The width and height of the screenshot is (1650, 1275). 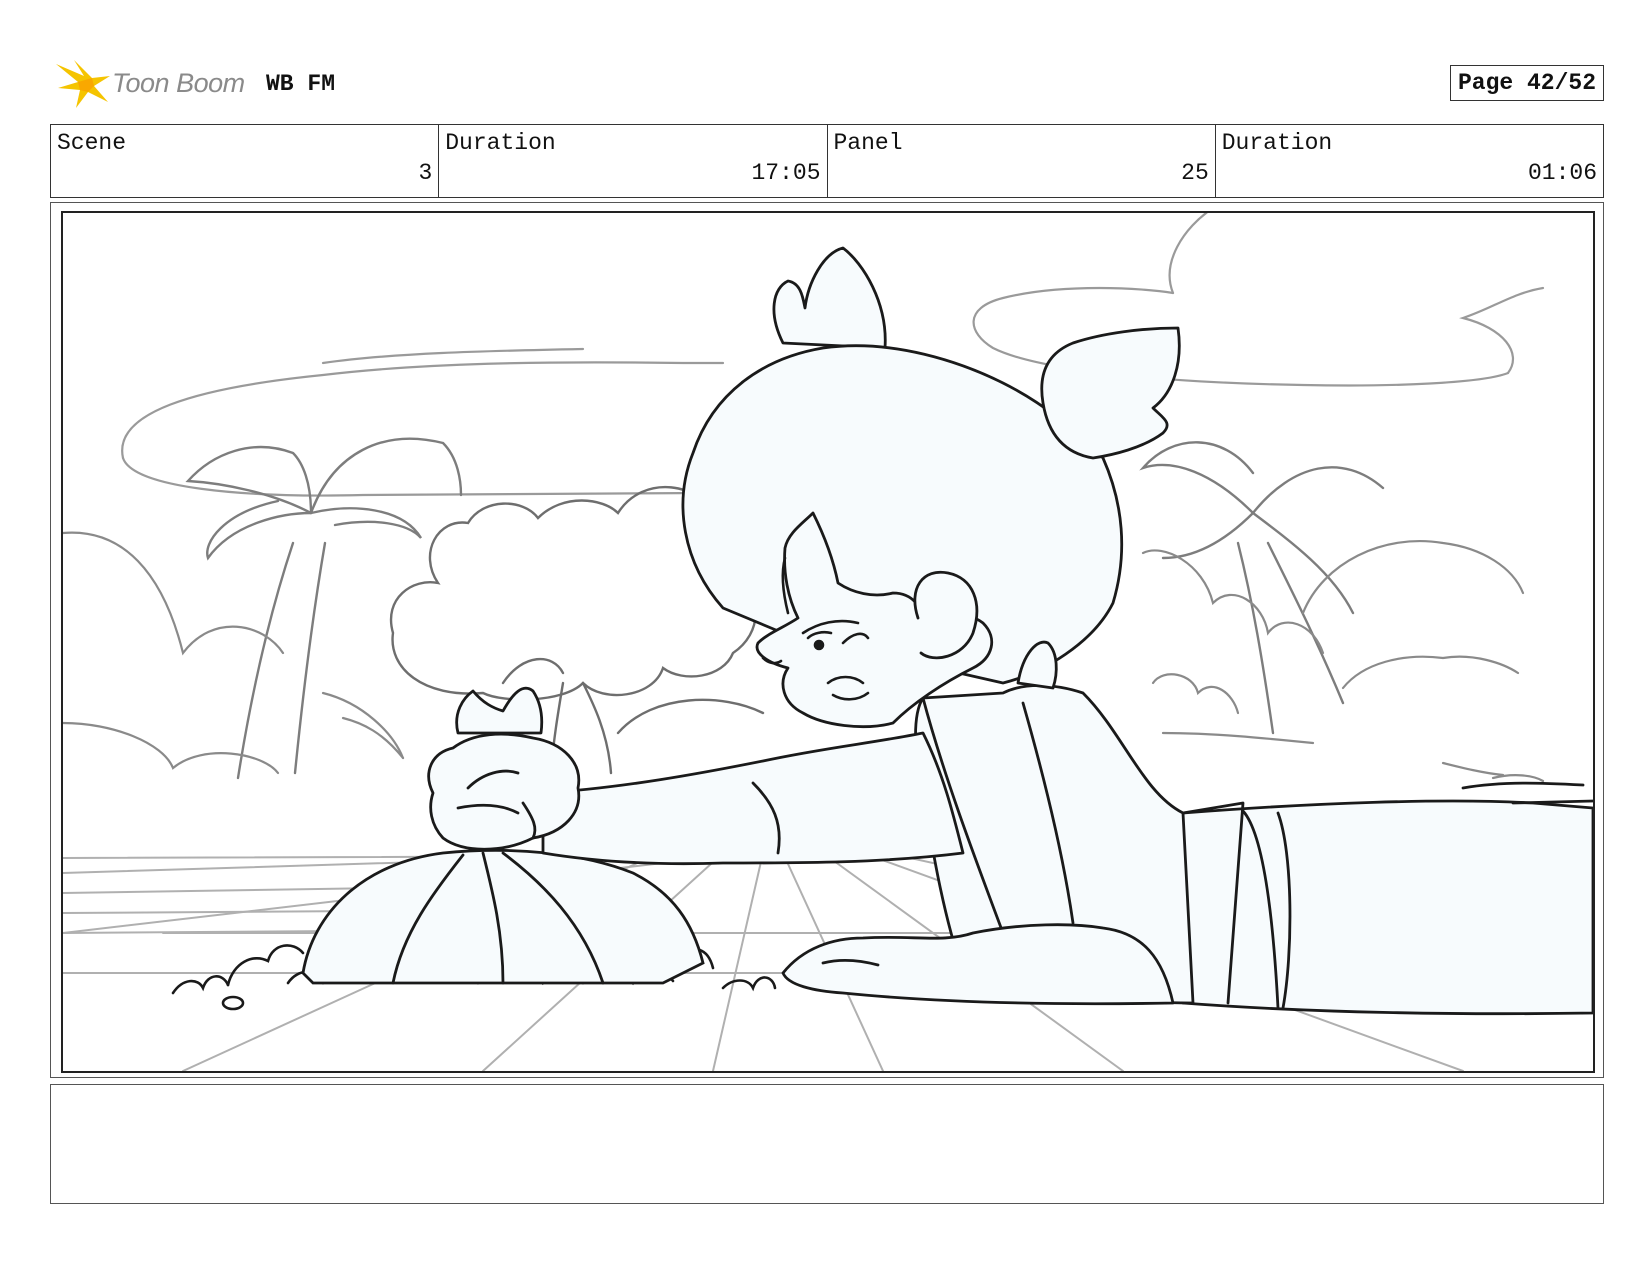 What do you see at coordinates (786, 173) in the screenshot?
I see `scene-duration-value: 17:05` at bounding box center [786, 173].